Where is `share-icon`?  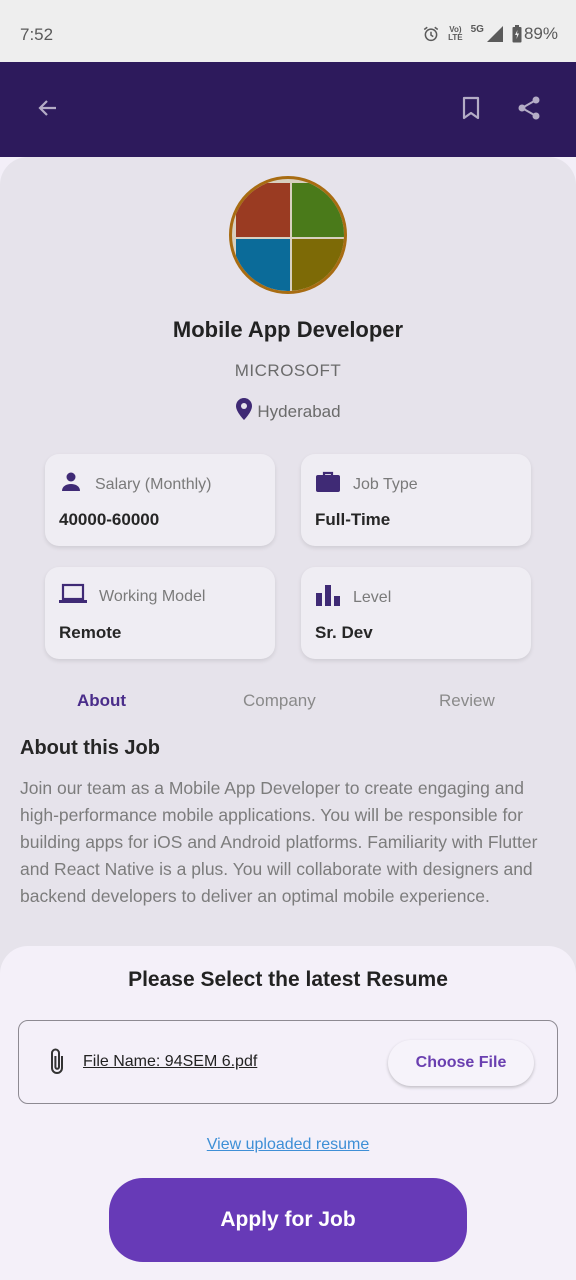
share-icon is located at coordinates (529, 110).